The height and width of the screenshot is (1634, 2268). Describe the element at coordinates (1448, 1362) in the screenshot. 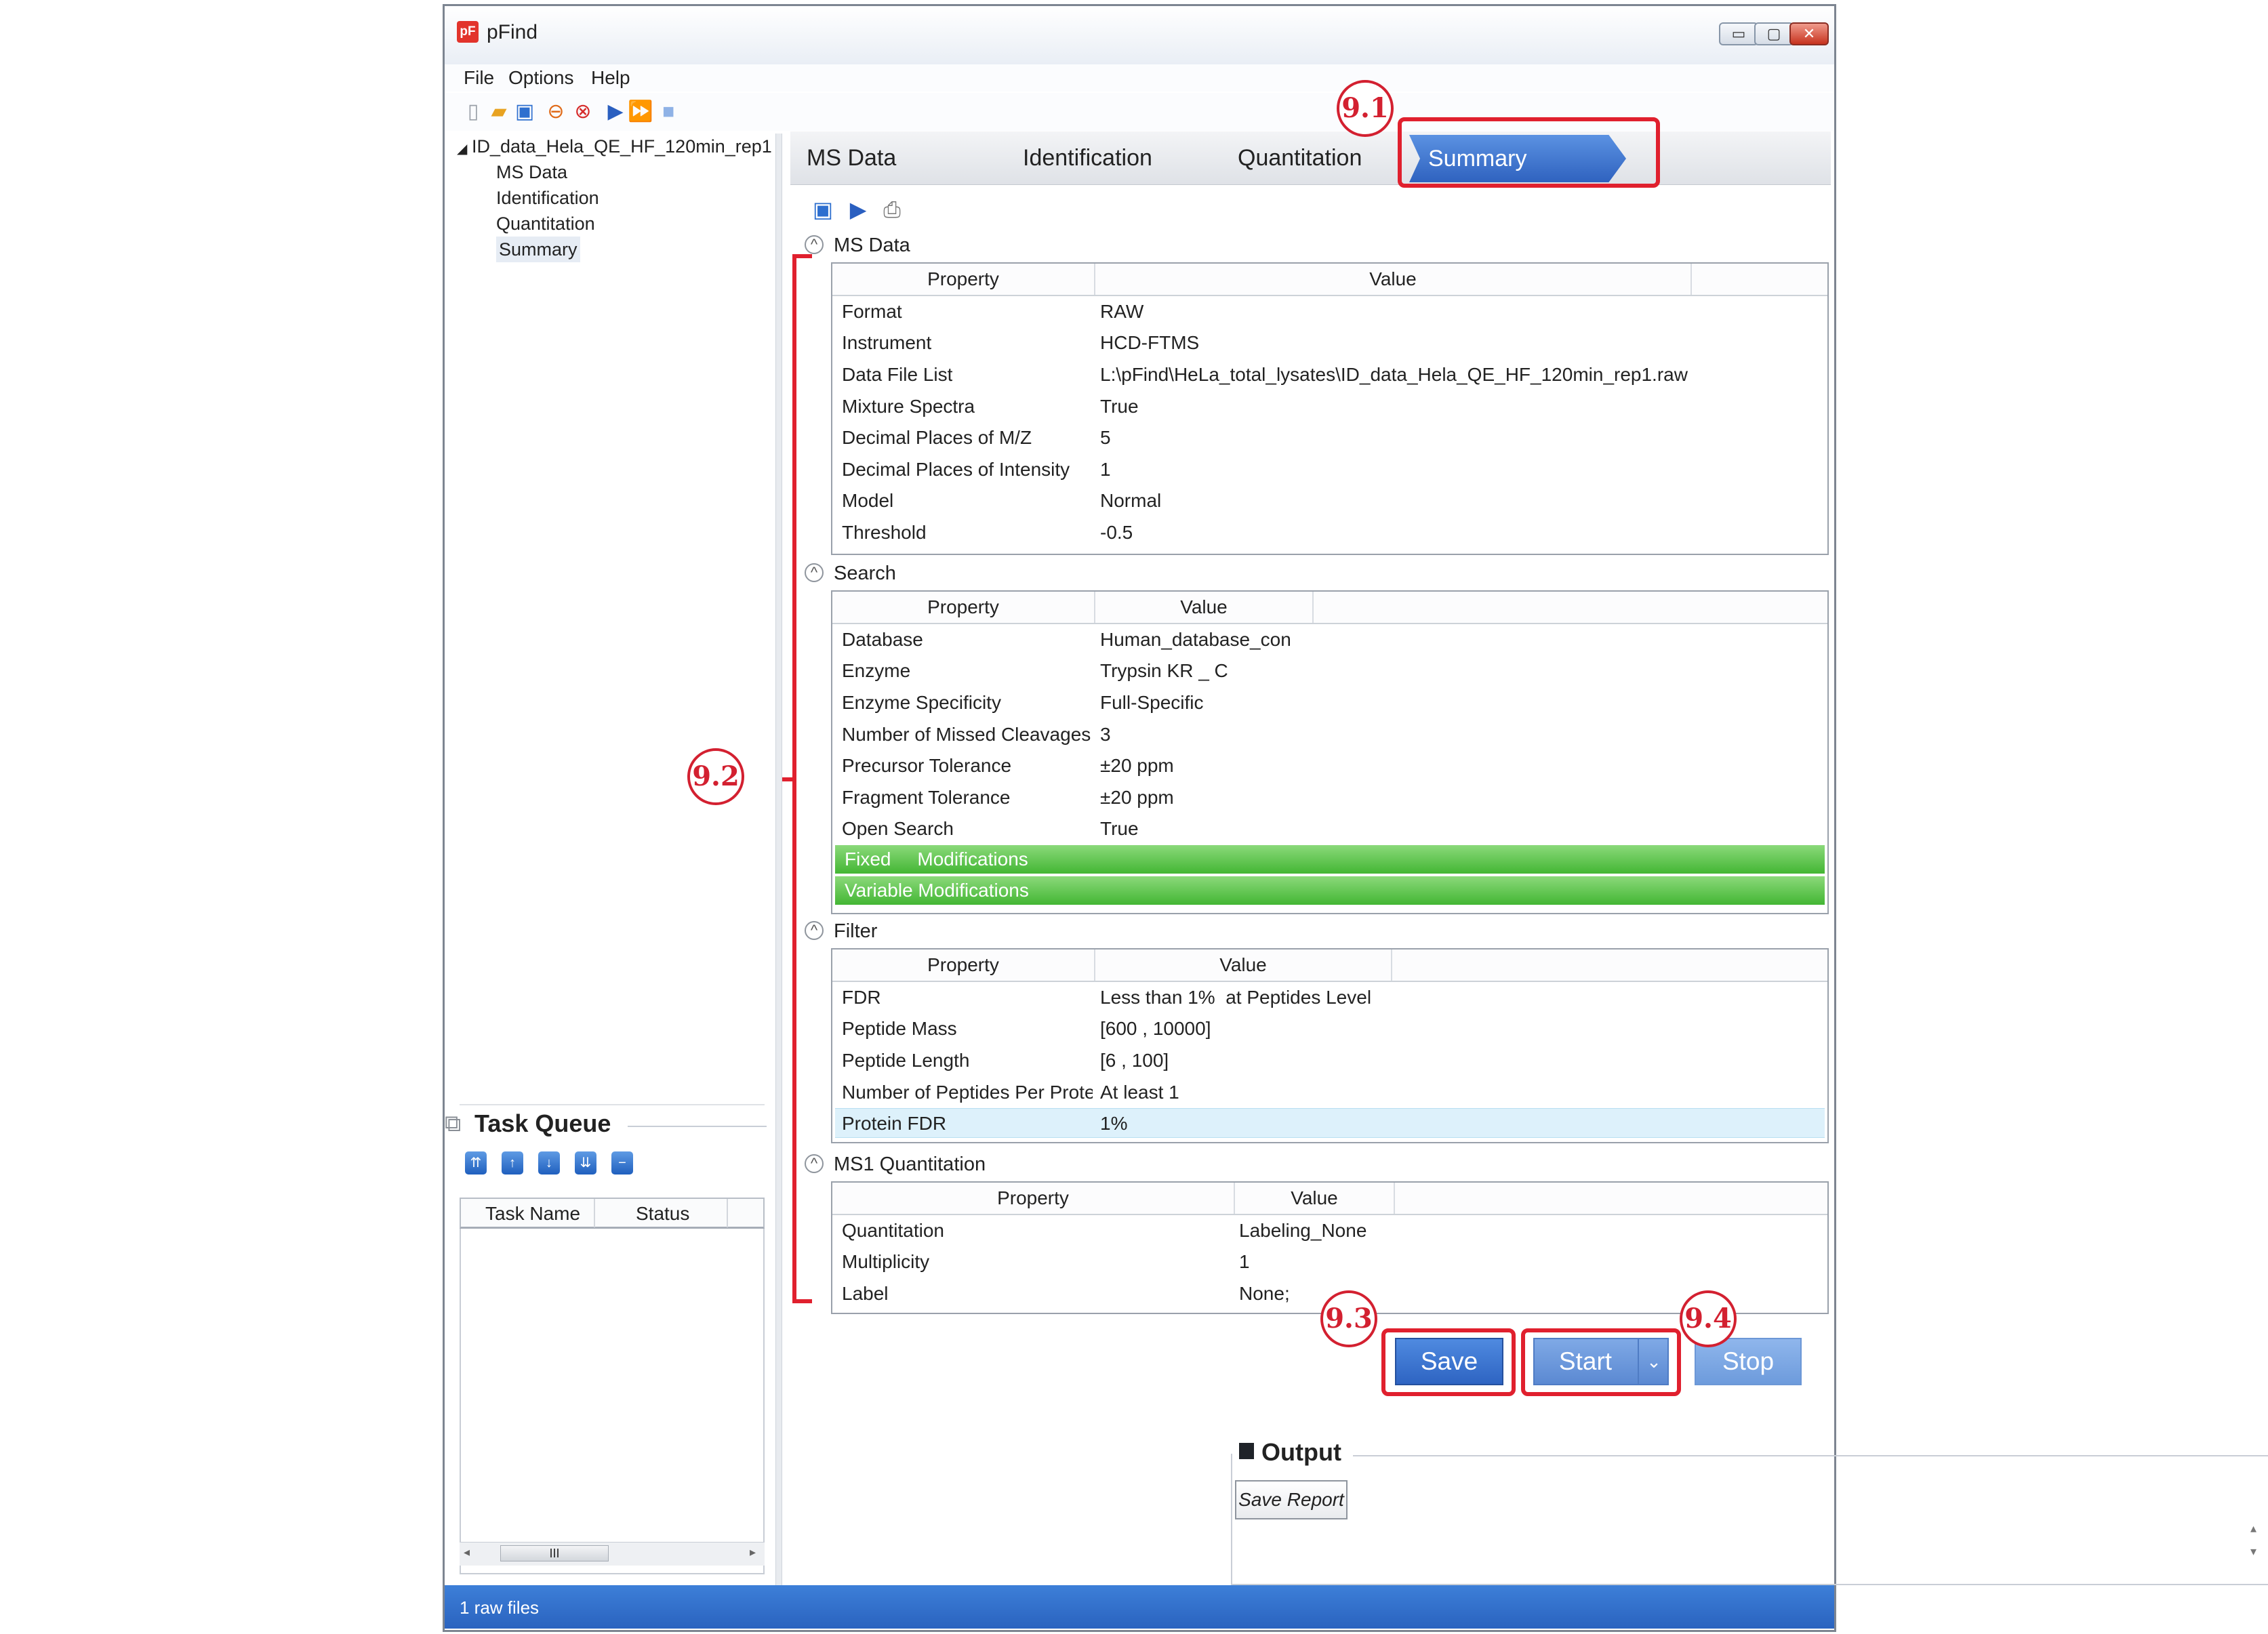

I see `annotation-box-save` at that location.